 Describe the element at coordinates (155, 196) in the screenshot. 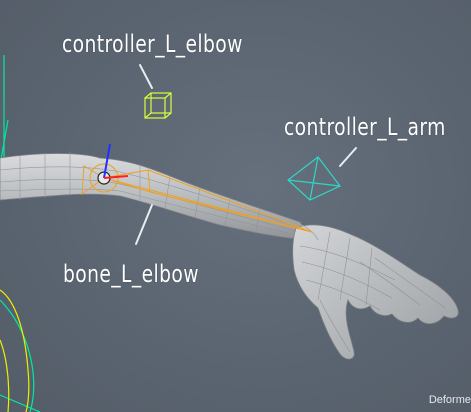

I see `arm-mesh` at that location.